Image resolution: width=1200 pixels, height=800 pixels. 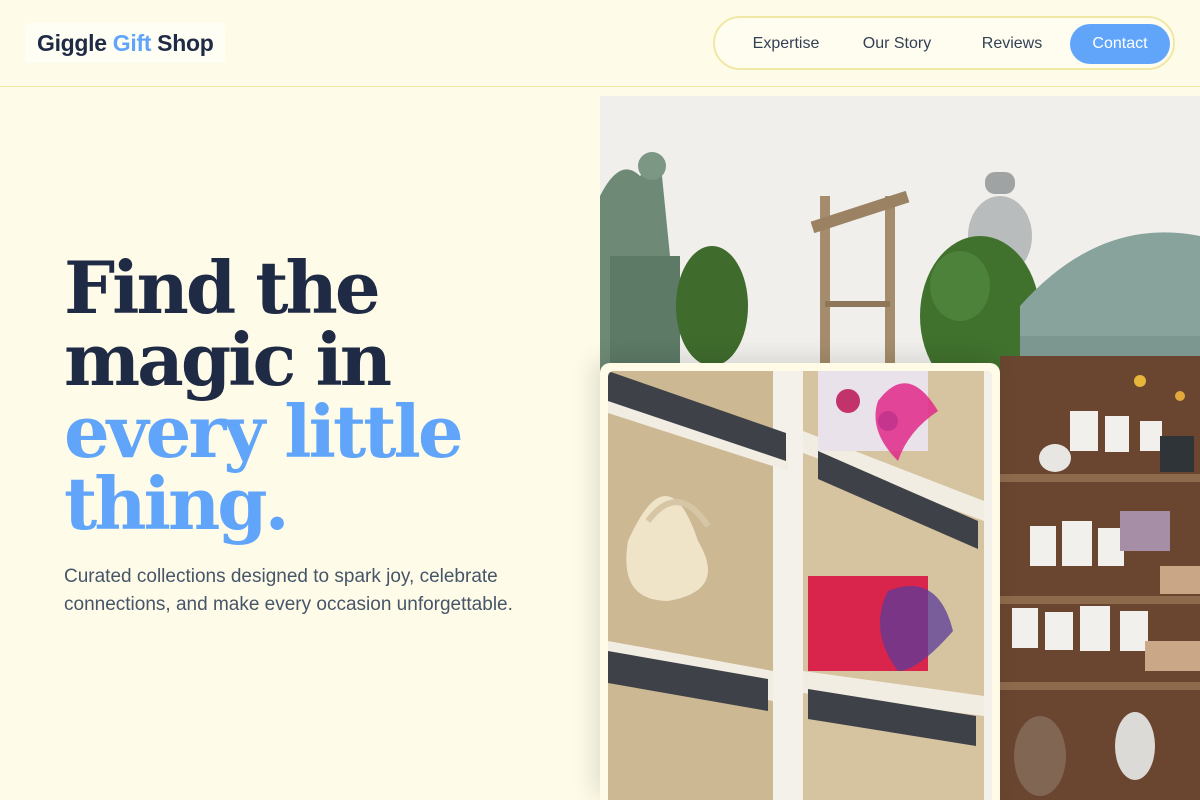 I want to click on headline-line-3: every little, so click(x=264, y=431).